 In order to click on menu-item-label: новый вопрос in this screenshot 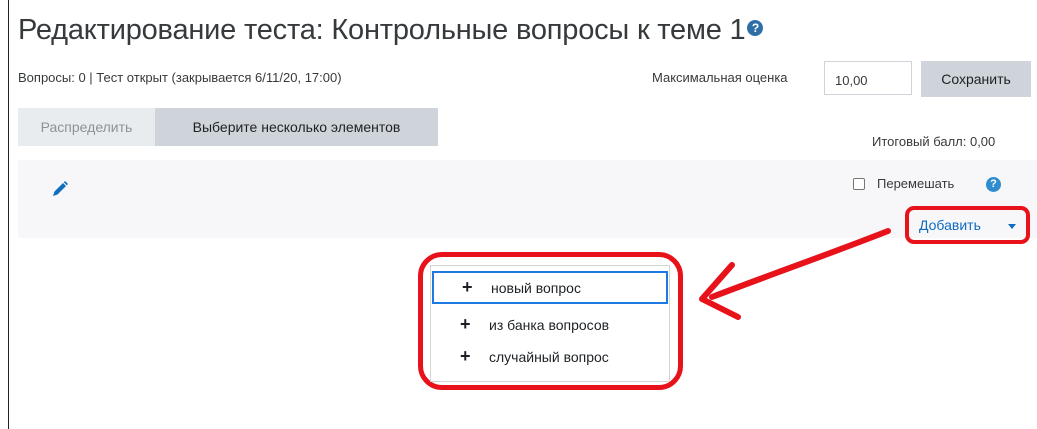, I will do `click(536, 288)`.